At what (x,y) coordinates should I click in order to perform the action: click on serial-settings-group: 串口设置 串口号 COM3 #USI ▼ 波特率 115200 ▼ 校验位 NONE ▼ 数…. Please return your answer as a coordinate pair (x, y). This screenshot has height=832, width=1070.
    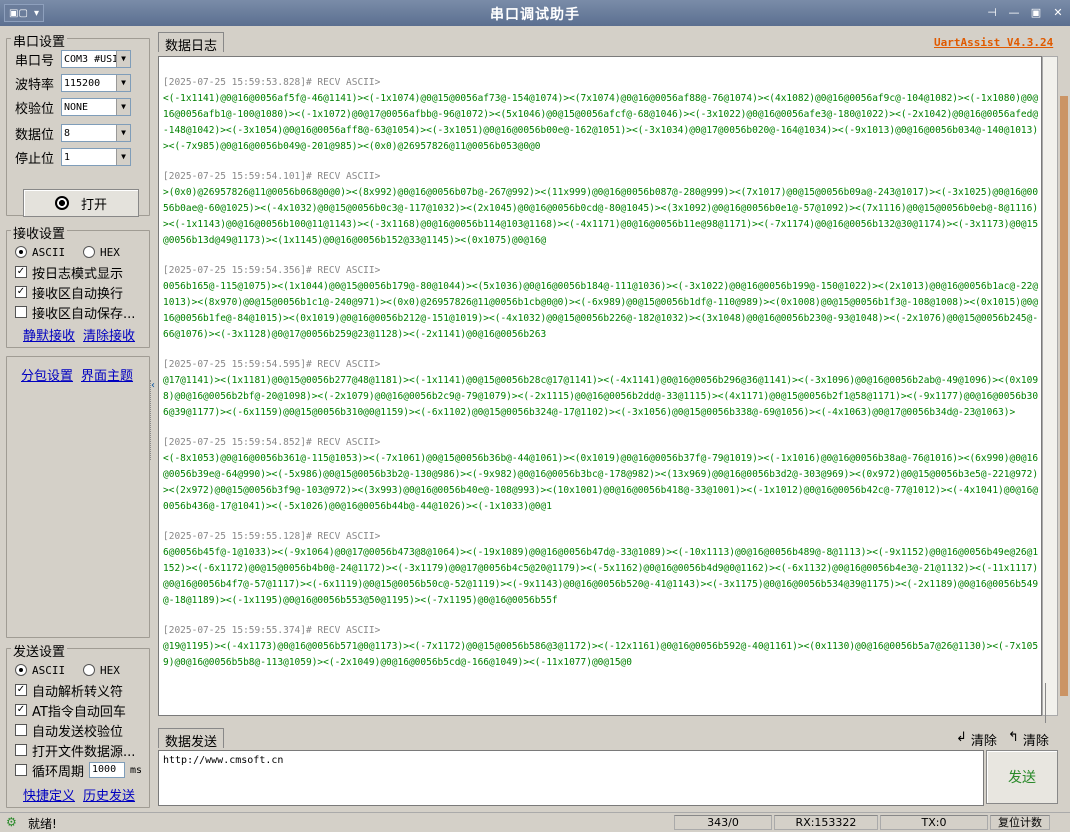
    Looking at the image, I should click on (78, 124).